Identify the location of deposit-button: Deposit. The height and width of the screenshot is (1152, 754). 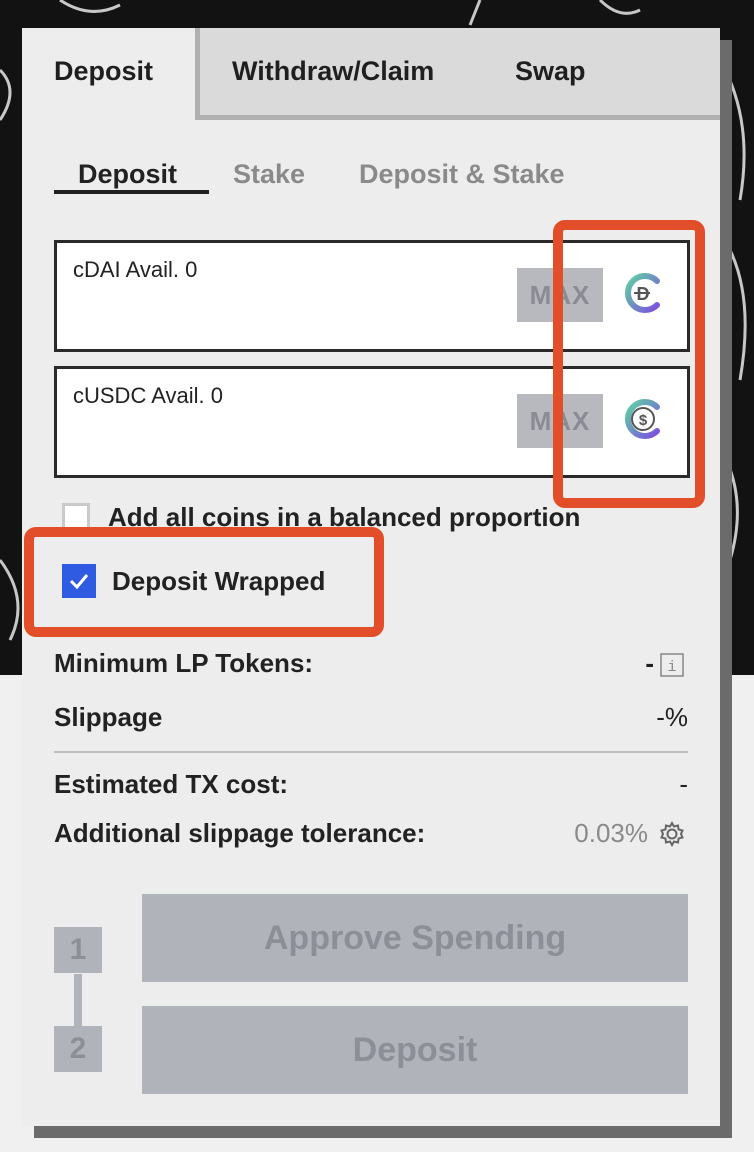
(415, 1050).